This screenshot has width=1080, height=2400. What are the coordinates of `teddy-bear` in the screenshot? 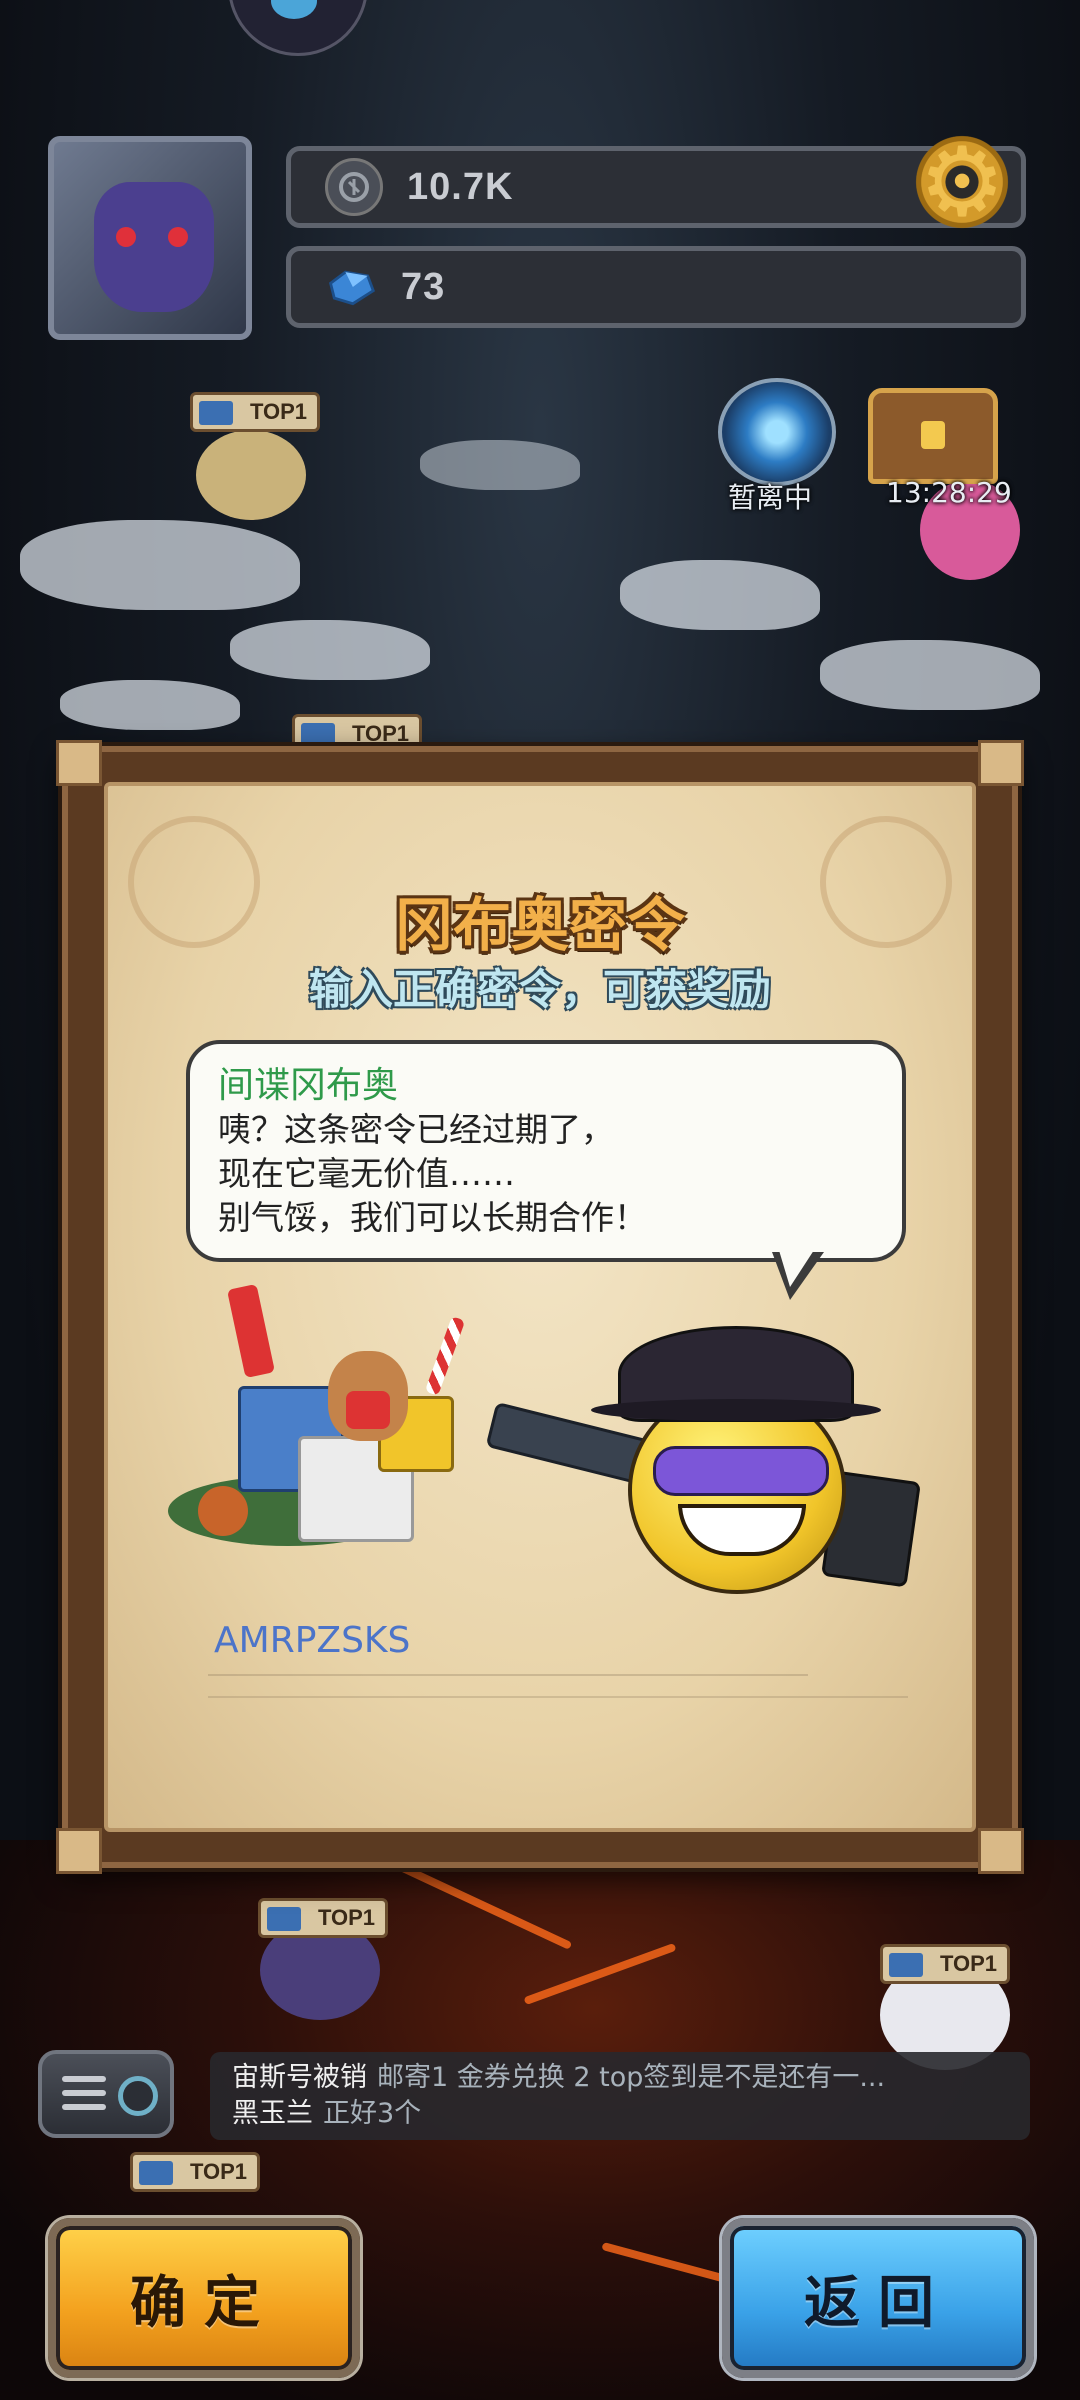 It's located at (368, 1396).